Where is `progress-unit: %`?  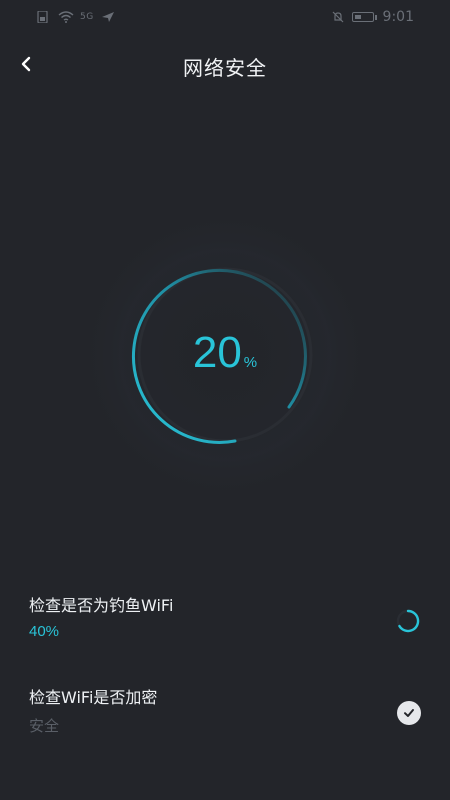 progress-unit: % is located at coordinates (250, 362).